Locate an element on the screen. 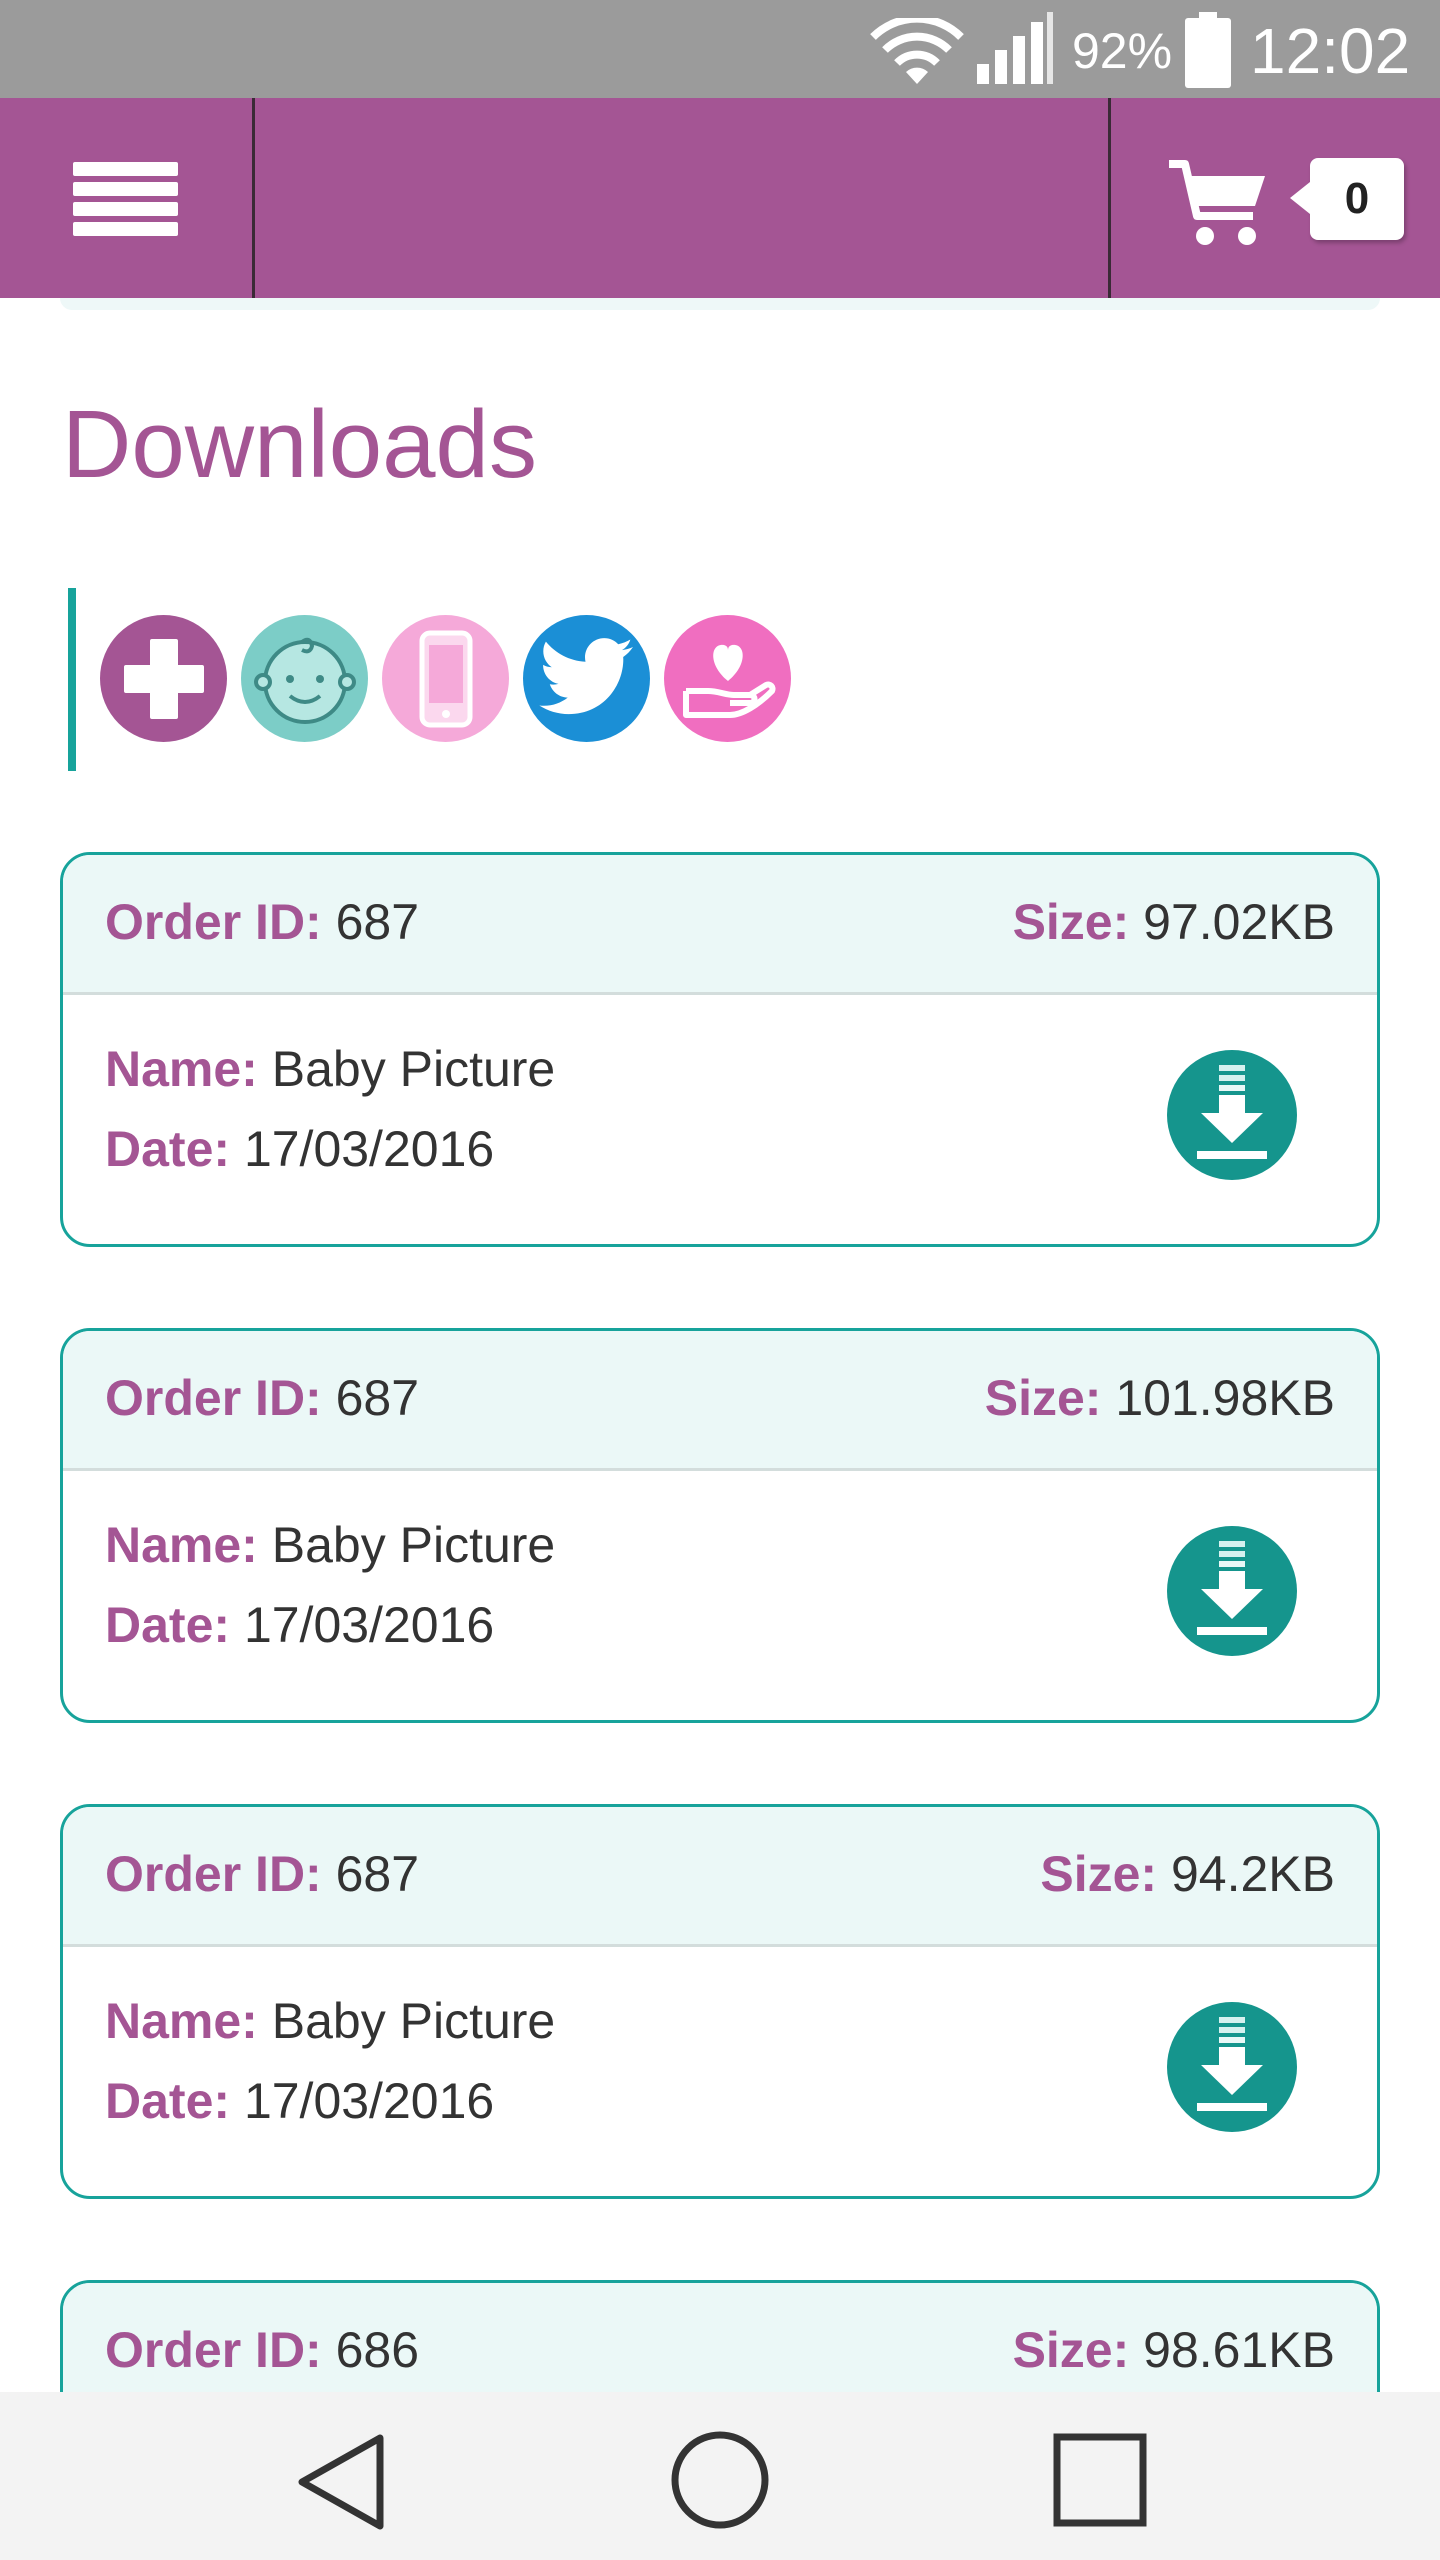 The image size is (1440, 2560). size-value: 94.2KB is located at coordinates (1252, 1874).